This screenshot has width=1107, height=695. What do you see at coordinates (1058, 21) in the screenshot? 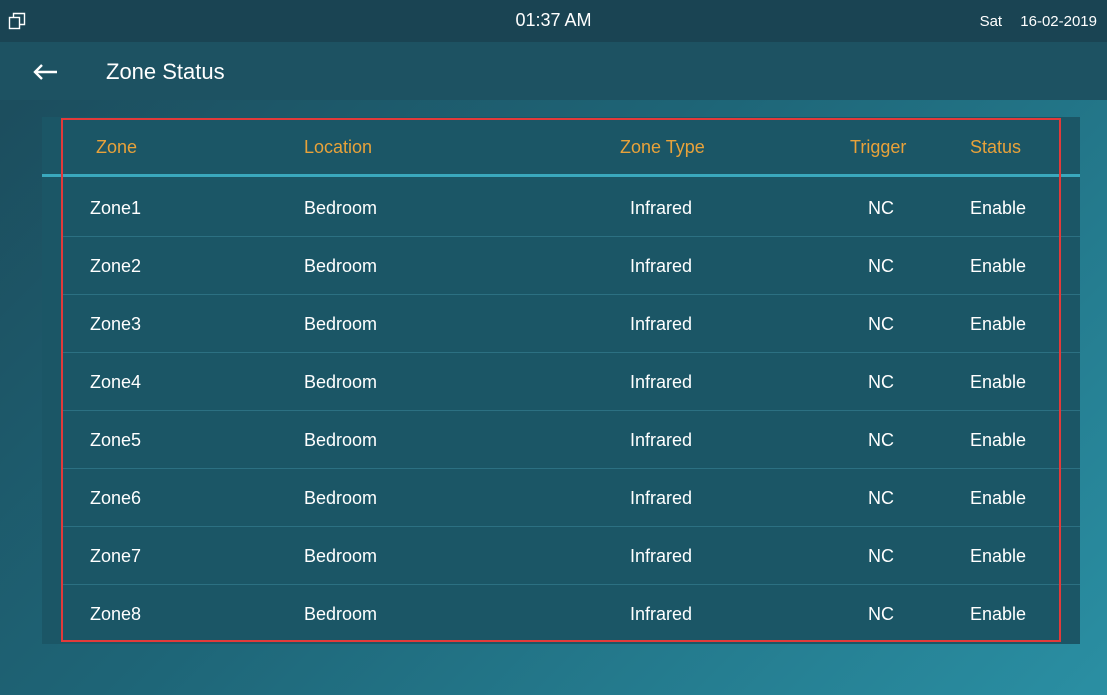
I see `date-label: 16-02-2019` at bounding box center [1058, 21].